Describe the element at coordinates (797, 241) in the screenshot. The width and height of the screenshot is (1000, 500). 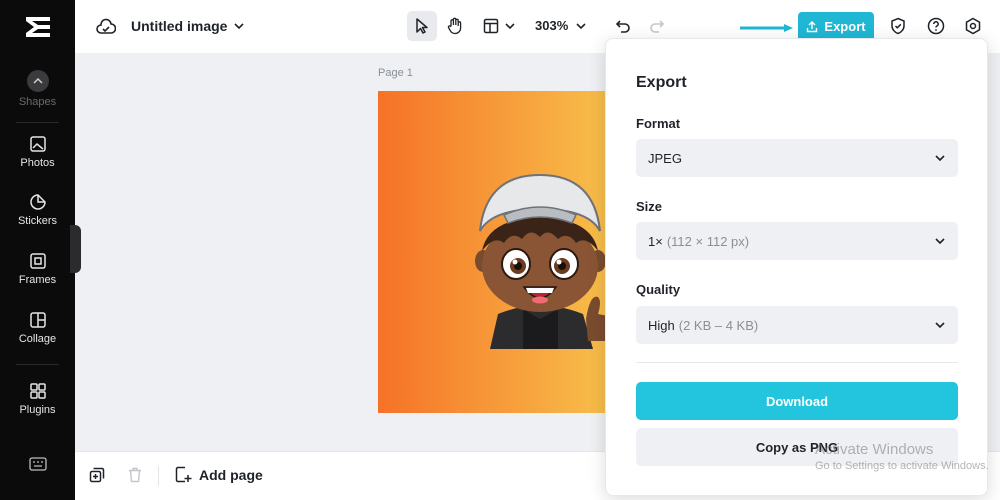
I see `size-select: 1× (112 × 112 px)` at that location.